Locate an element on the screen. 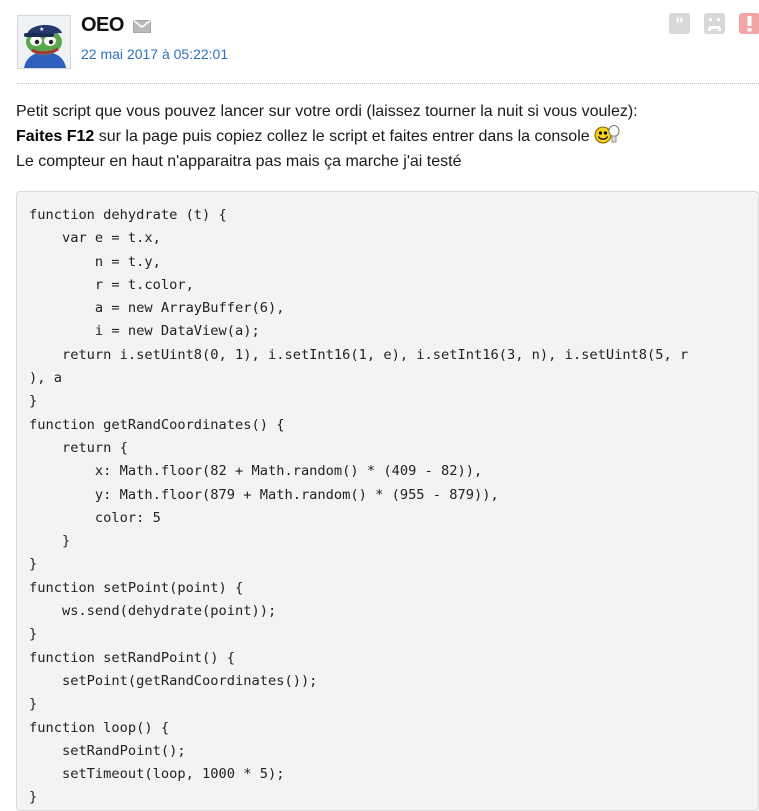  code-line: ws.send(dehydrate(point)); is located at coordinates (153, 611).